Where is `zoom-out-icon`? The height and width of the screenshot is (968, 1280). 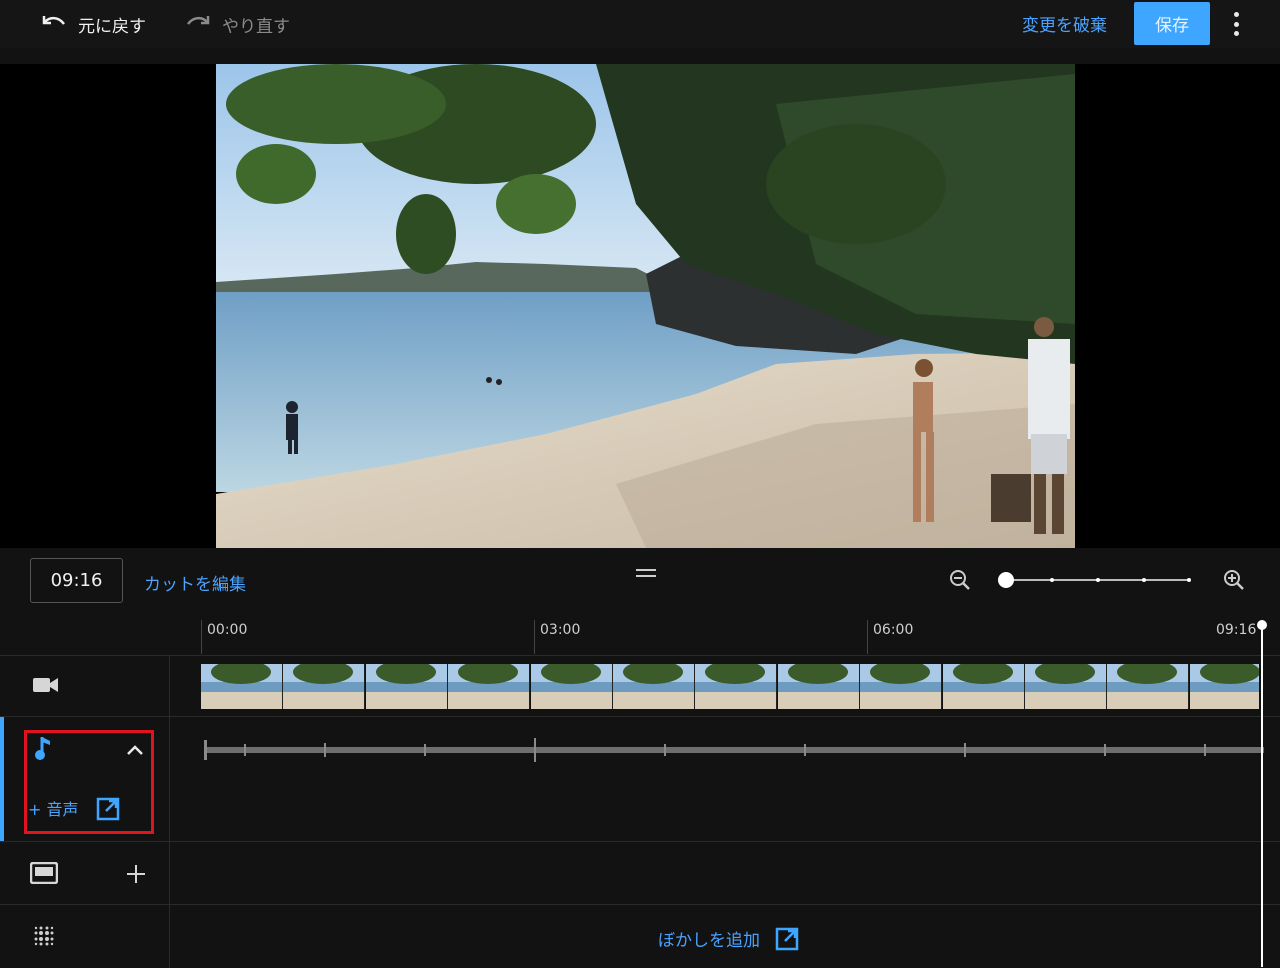
zoom-out-icon is located at coordinates (960, 582).